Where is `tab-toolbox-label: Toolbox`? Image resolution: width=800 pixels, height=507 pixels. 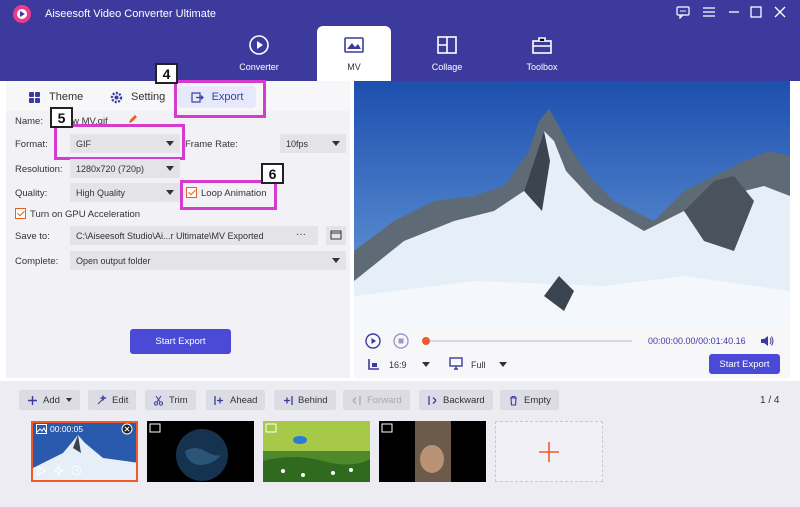
tab-toolbox-label: Toolbox is located at coordinates (542, 67).